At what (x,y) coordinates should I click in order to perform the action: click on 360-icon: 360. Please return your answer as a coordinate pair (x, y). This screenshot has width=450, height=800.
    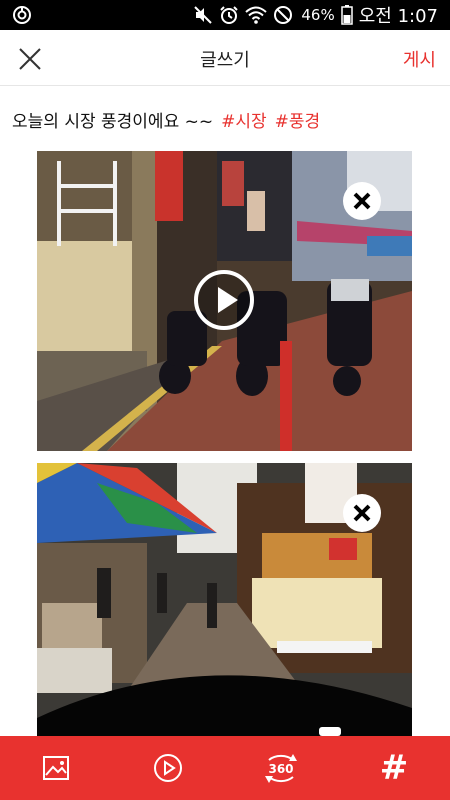
    Looking at the image, I should click on (281, 768).